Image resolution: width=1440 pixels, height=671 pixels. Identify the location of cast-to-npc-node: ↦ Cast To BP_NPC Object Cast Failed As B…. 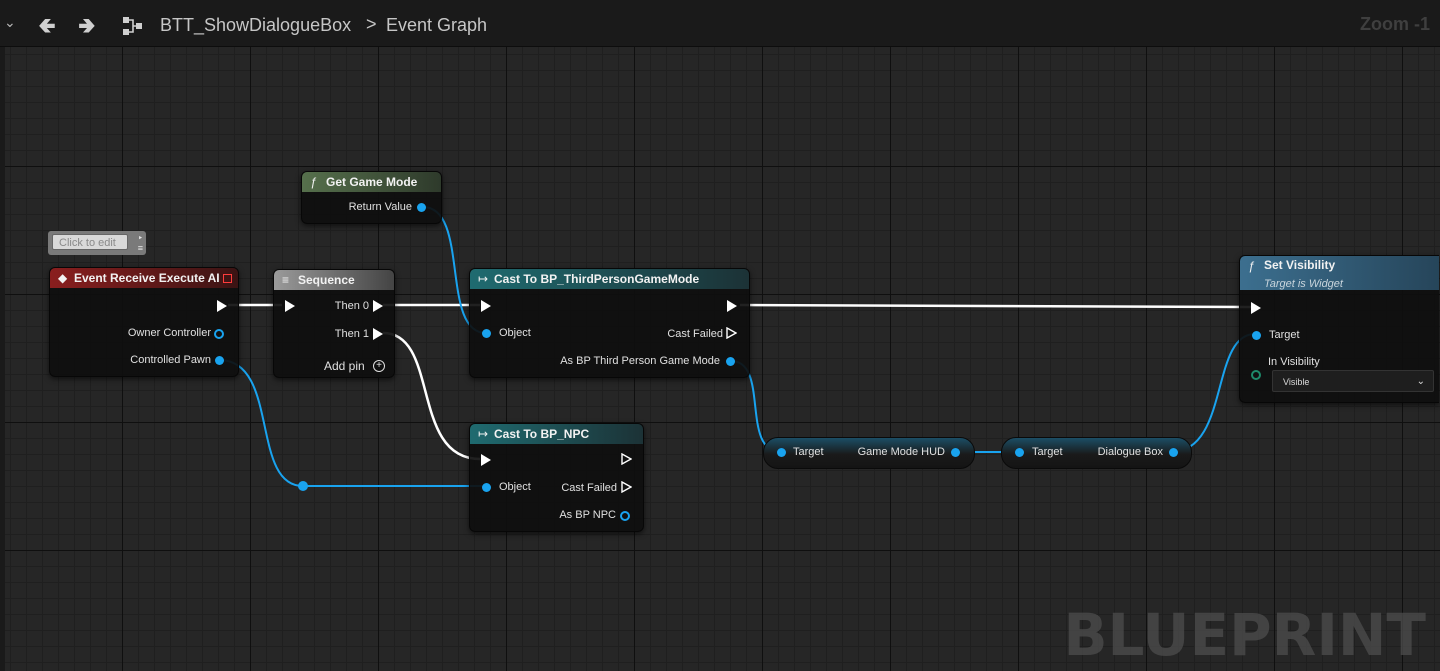
(556, 477).